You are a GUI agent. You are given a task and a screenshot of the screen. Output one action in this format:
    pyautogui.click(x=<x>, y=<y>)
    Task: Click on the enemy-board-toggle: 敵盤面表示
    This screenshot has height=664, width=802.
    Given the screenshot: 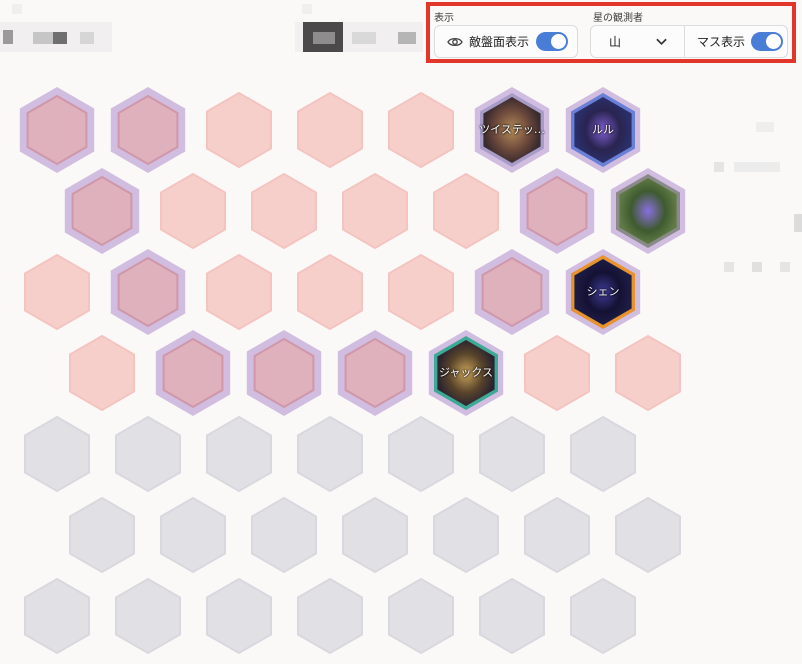 What is the action you would take?
    pyautogui.click(x=506, y=41)
    